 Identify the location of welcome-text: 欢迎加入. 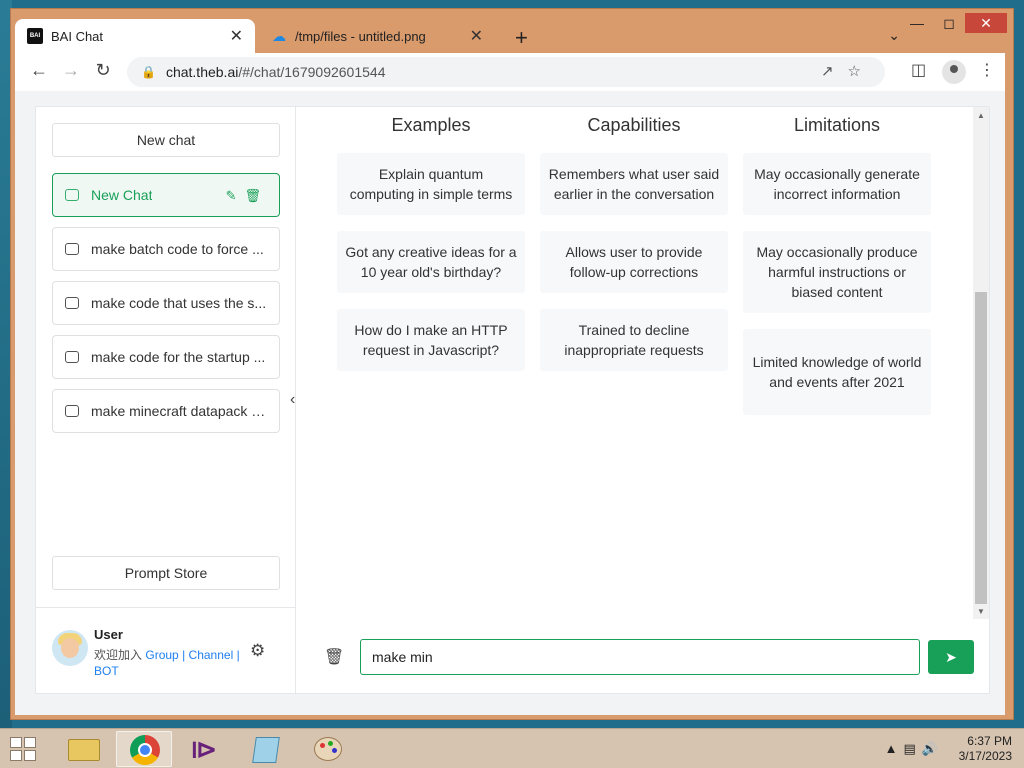
(118, 655).